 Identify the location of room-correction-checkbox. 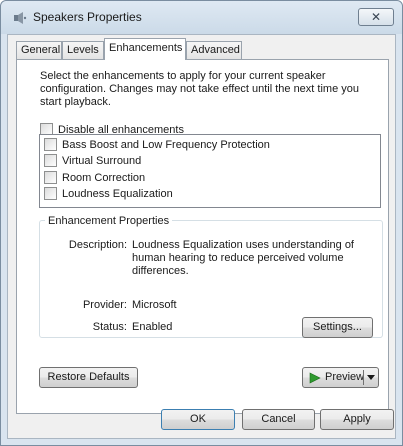
(50, 177).